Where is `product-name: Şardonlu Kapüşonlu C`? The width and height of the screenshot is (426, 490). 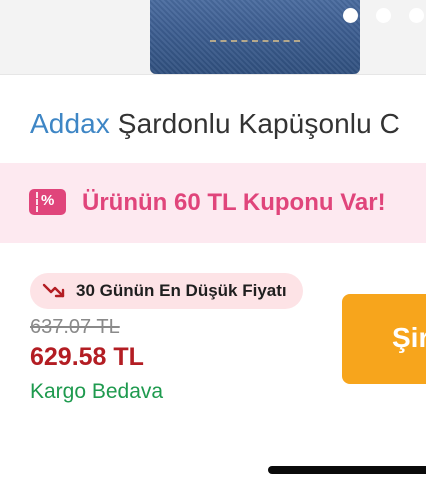 product-name: Şardonlu Kapüşonlu C is located at coordinates (258, 123).